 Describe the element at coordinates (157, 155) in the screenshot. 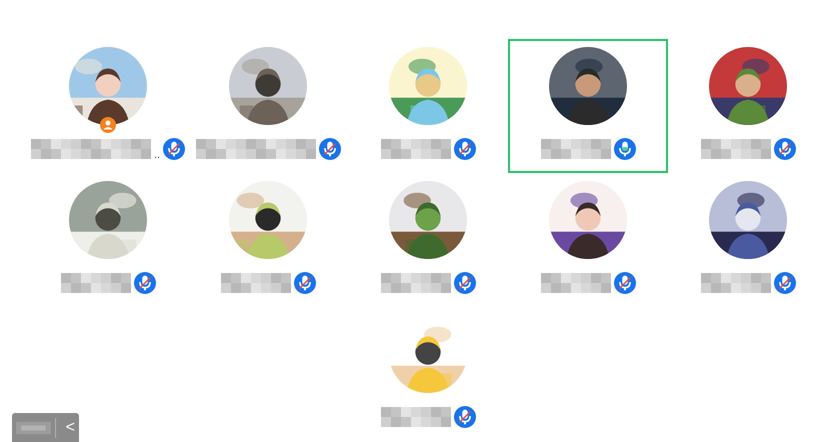

I see `name-ellipsis: ..` at that location.